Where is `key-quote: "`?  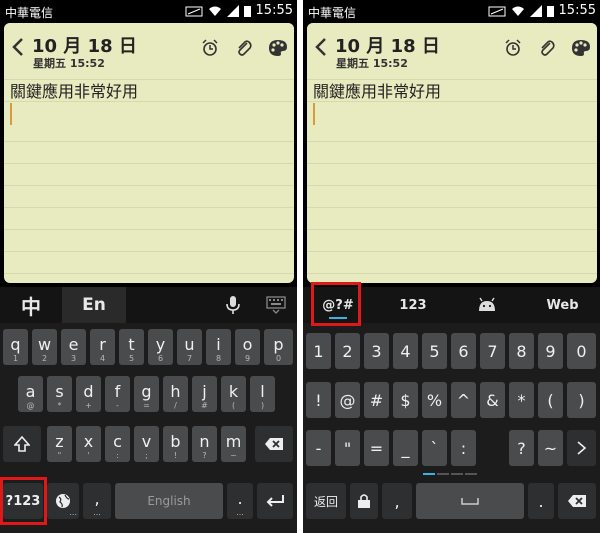
key-quote: " is located at coordinates (347, 448).